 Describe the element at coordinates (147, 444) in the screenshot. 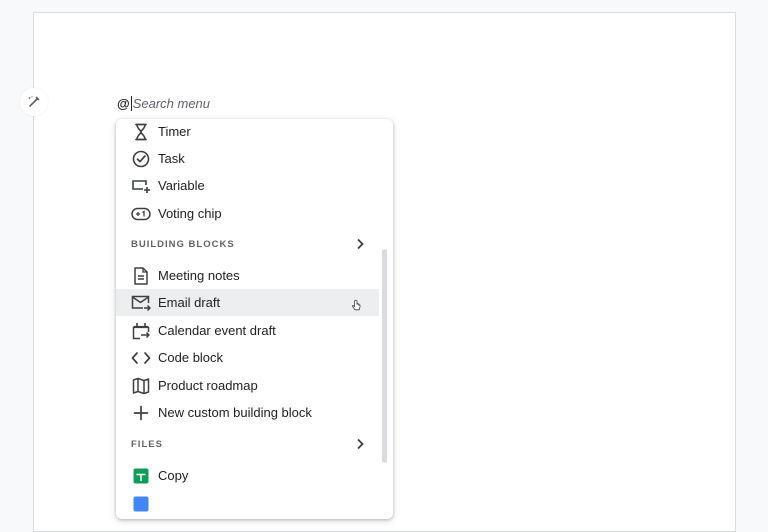

I see `section-label: FILES` at that location.